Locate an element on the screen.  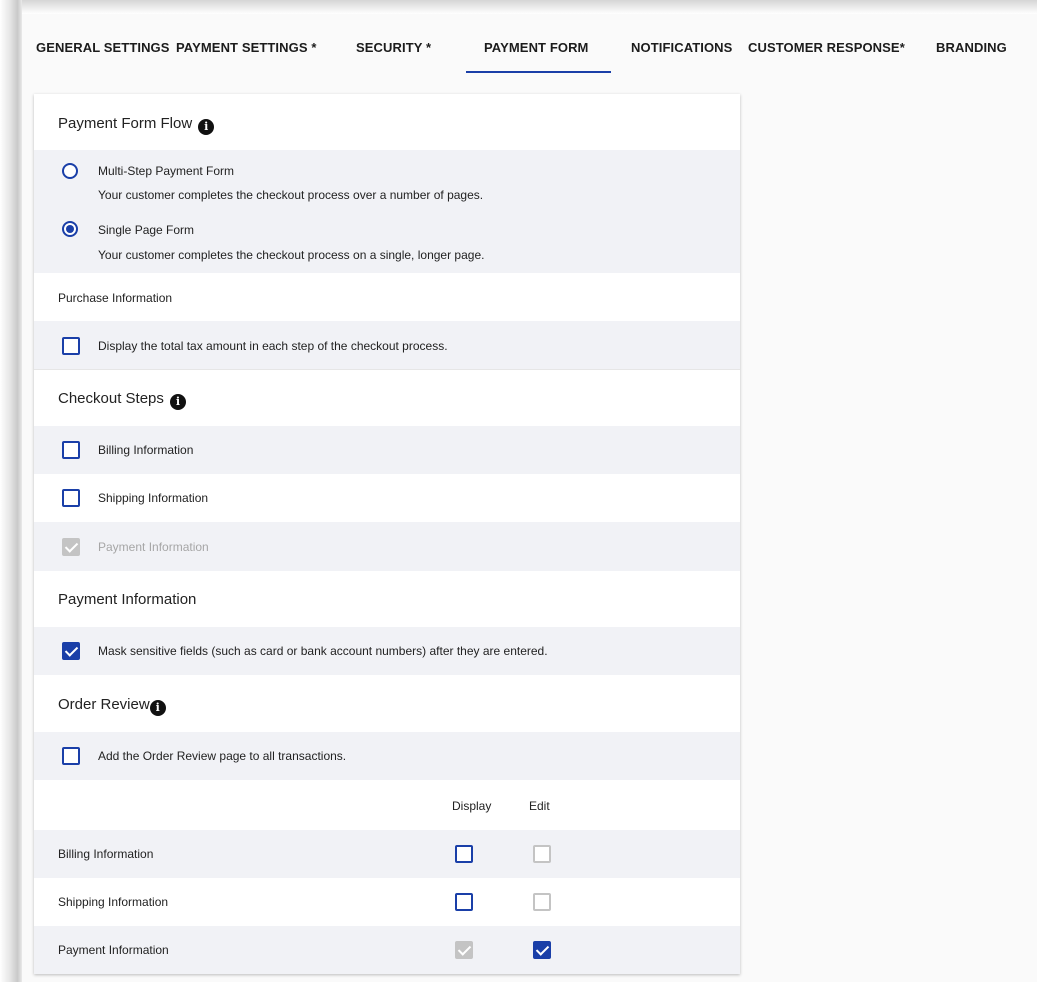
order-review-table-row: Shipping Information is located at coordinates (387, 902).